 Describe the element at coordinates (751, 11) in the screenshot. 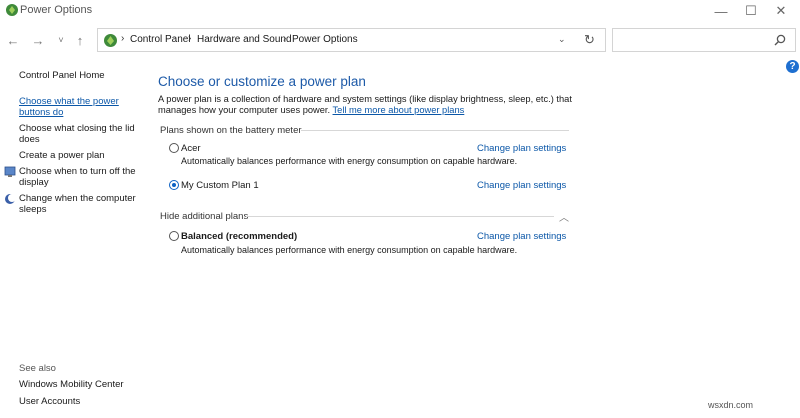

I see `maximize-button: ☐` at that location.